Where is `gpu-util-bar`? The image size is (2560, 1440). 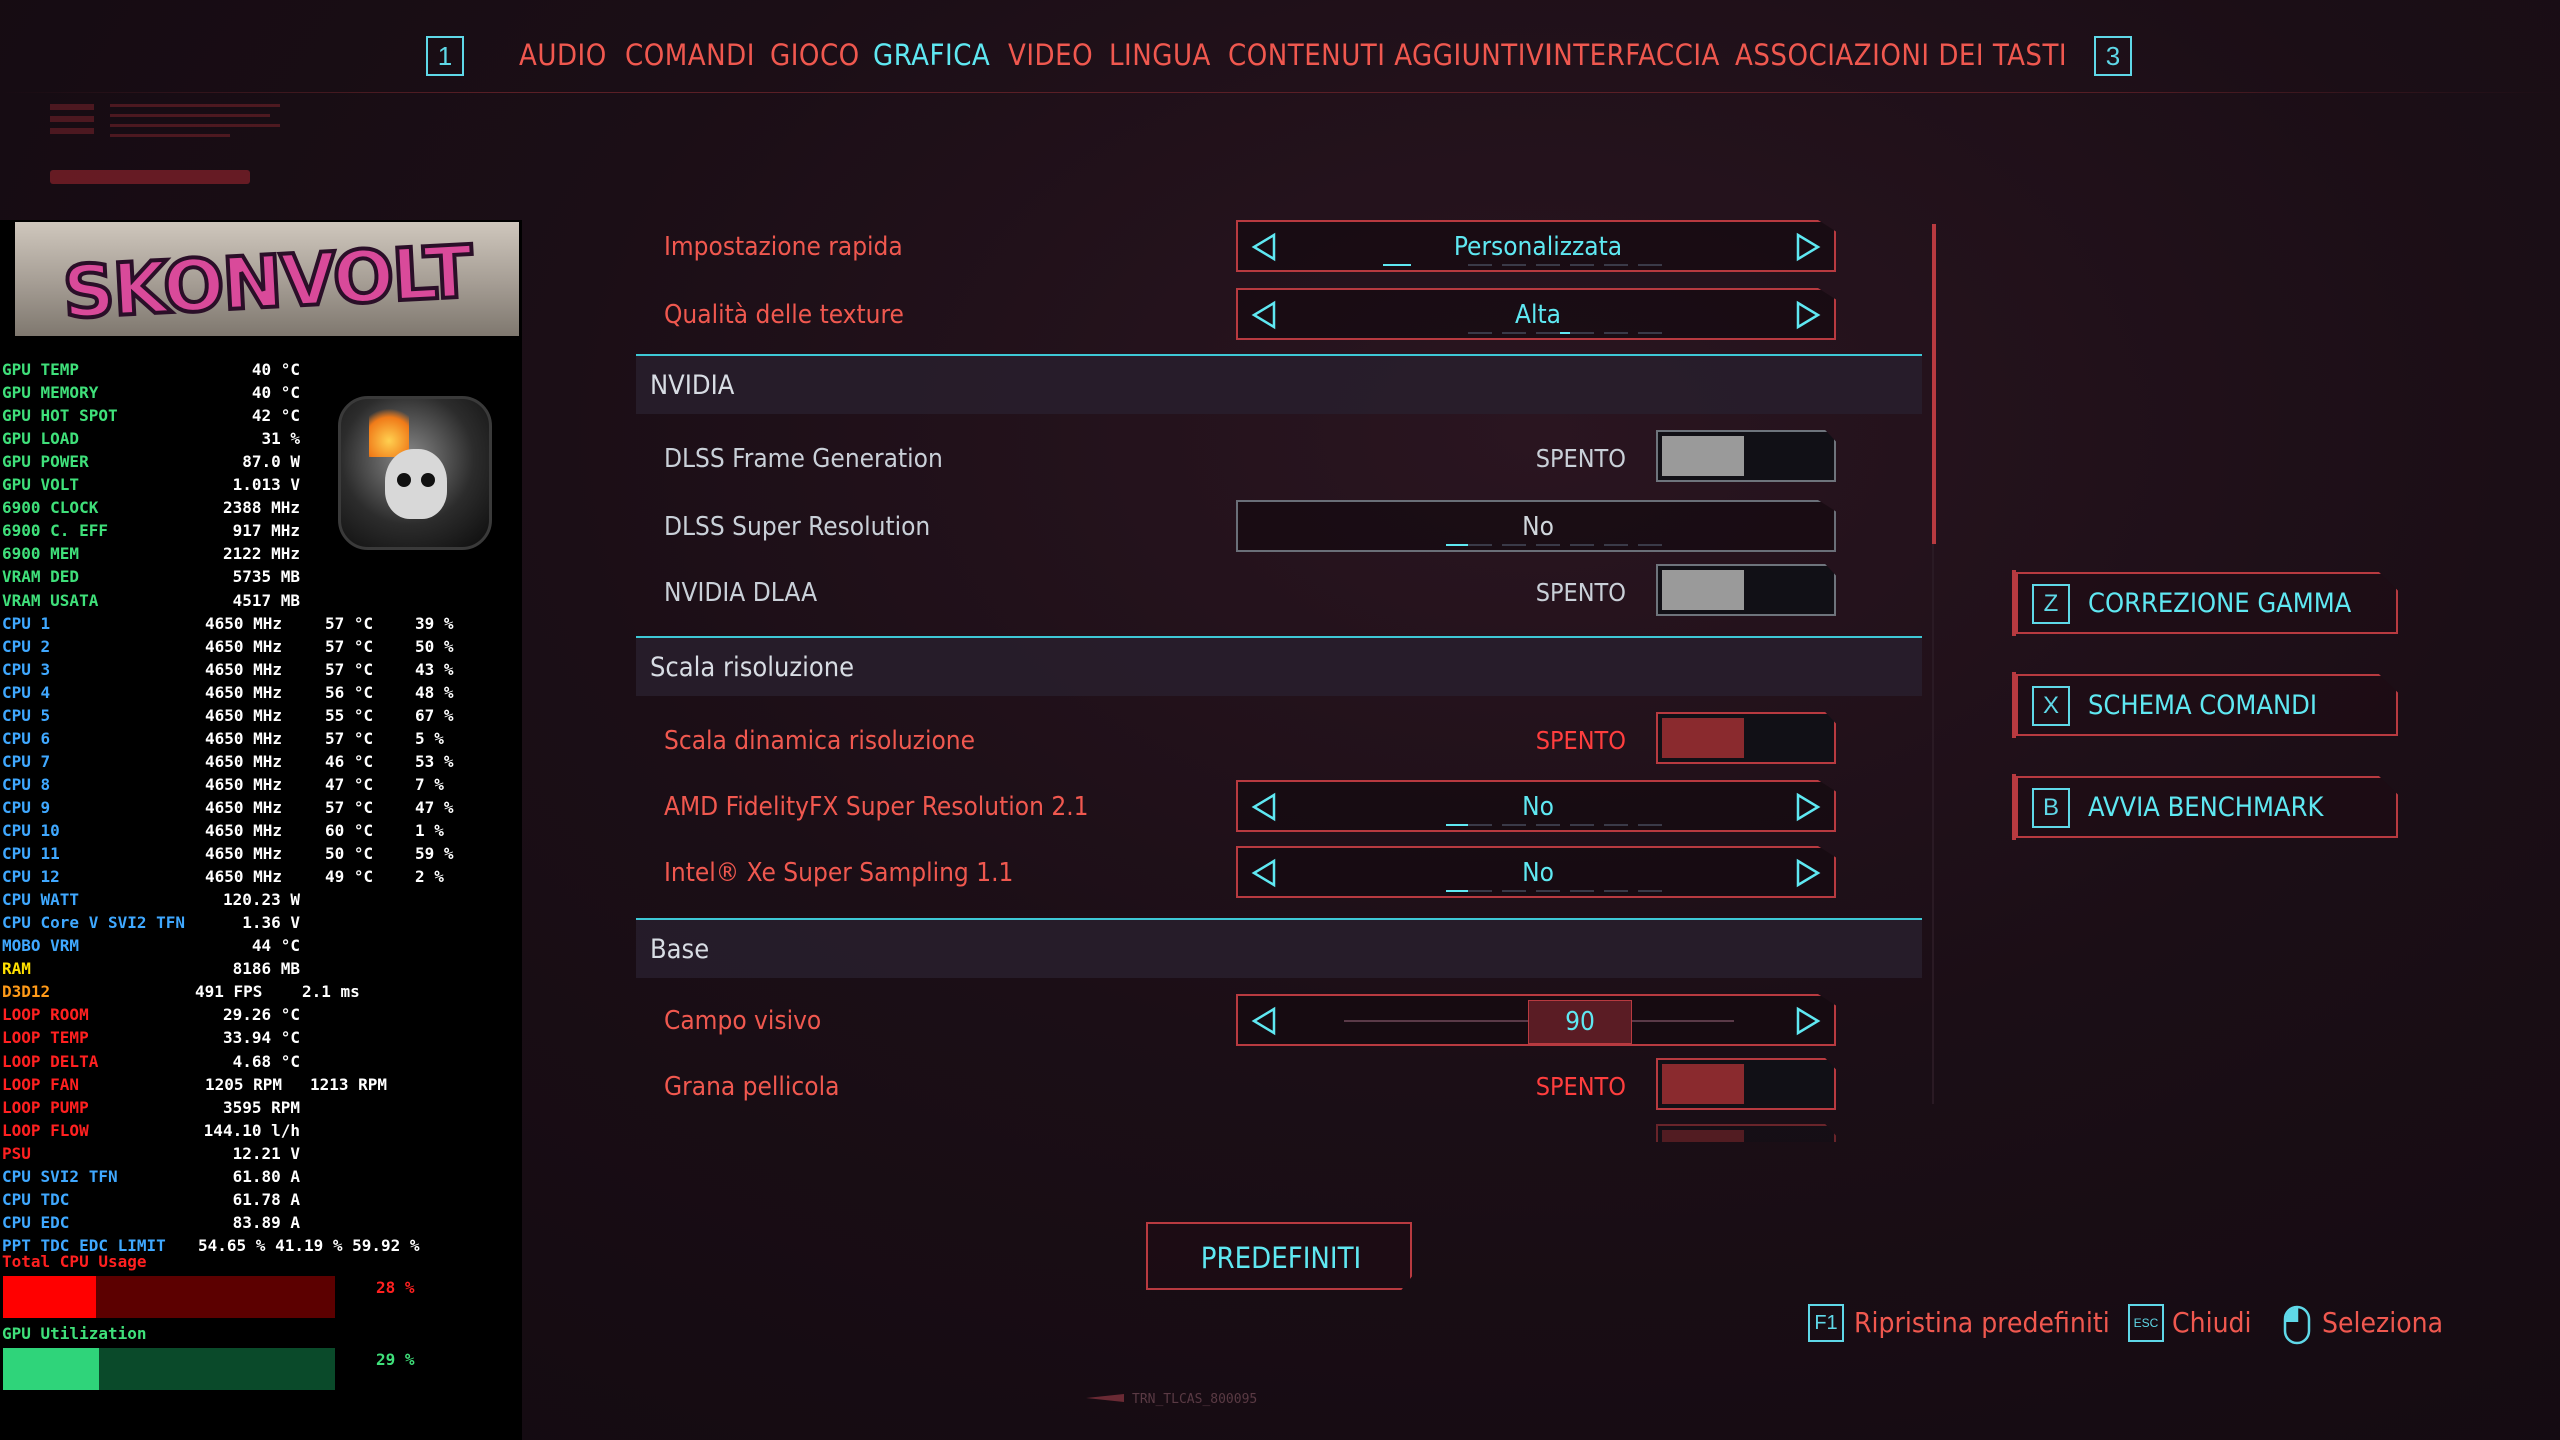
gpu-util-bar is located at coordinates (169, 1369).